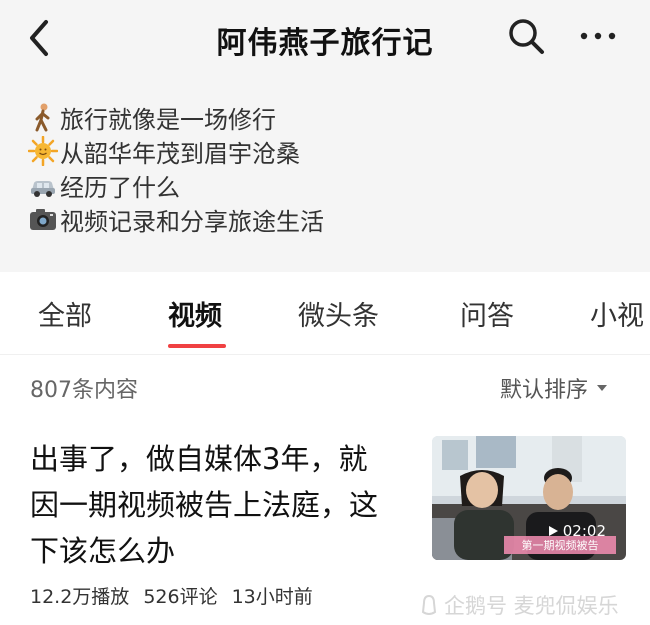 This screenshot has height=625, width=650. I want to click on bio-text: 视频记录和分享旅途生活, so click(192, 221).